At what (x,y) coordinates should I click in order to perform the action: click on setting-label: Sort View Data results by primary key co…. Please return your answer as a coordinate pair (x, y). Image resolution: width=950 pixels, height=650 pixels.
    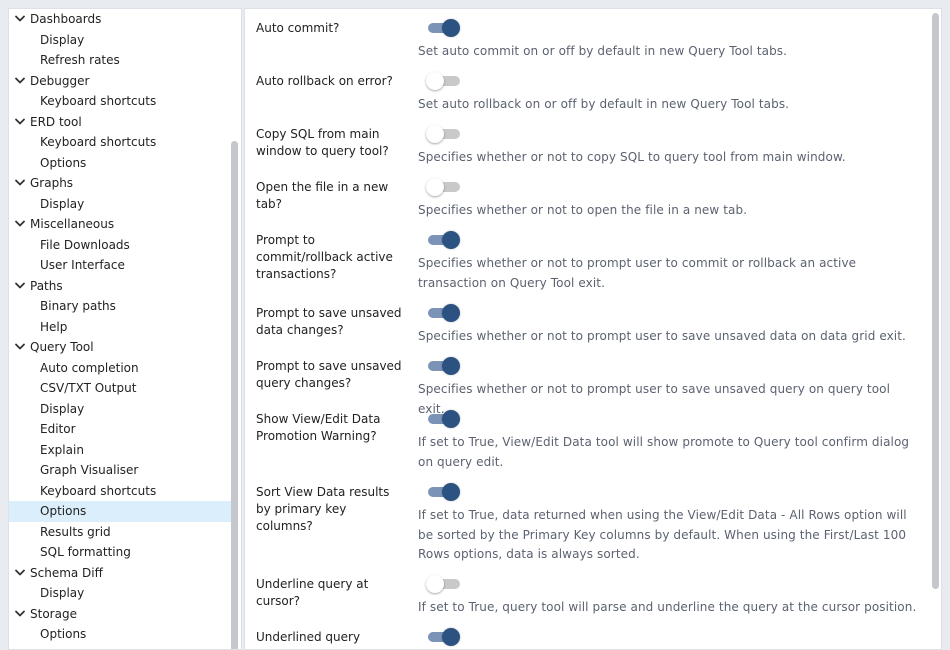
    Looking at the image, I should click on (323, 509).